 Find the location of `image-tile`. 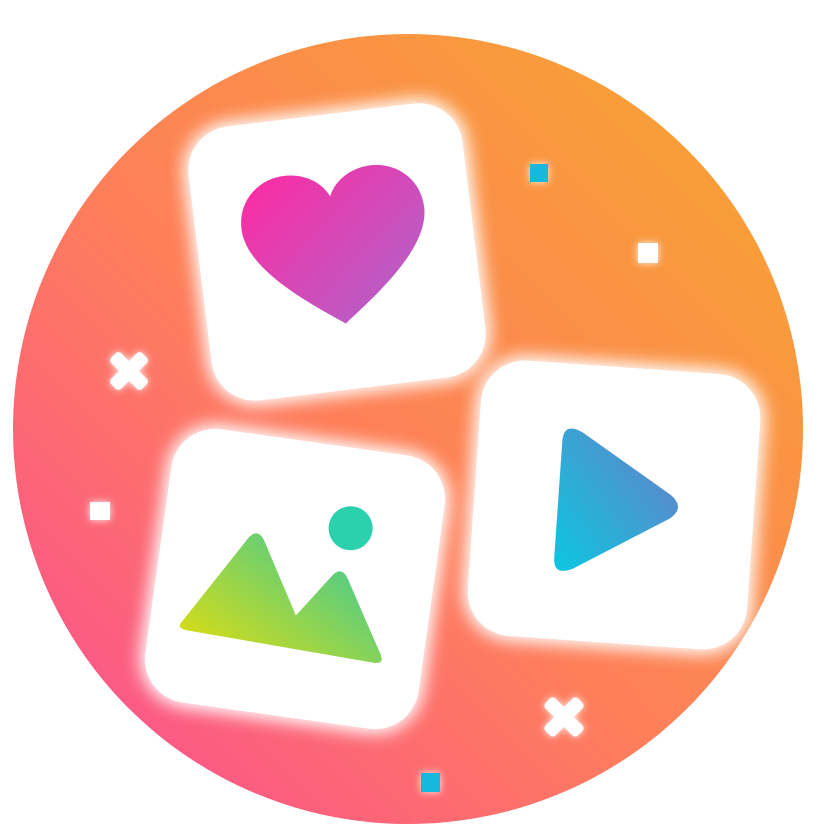

image-tile is located at coordinates (295, 579).